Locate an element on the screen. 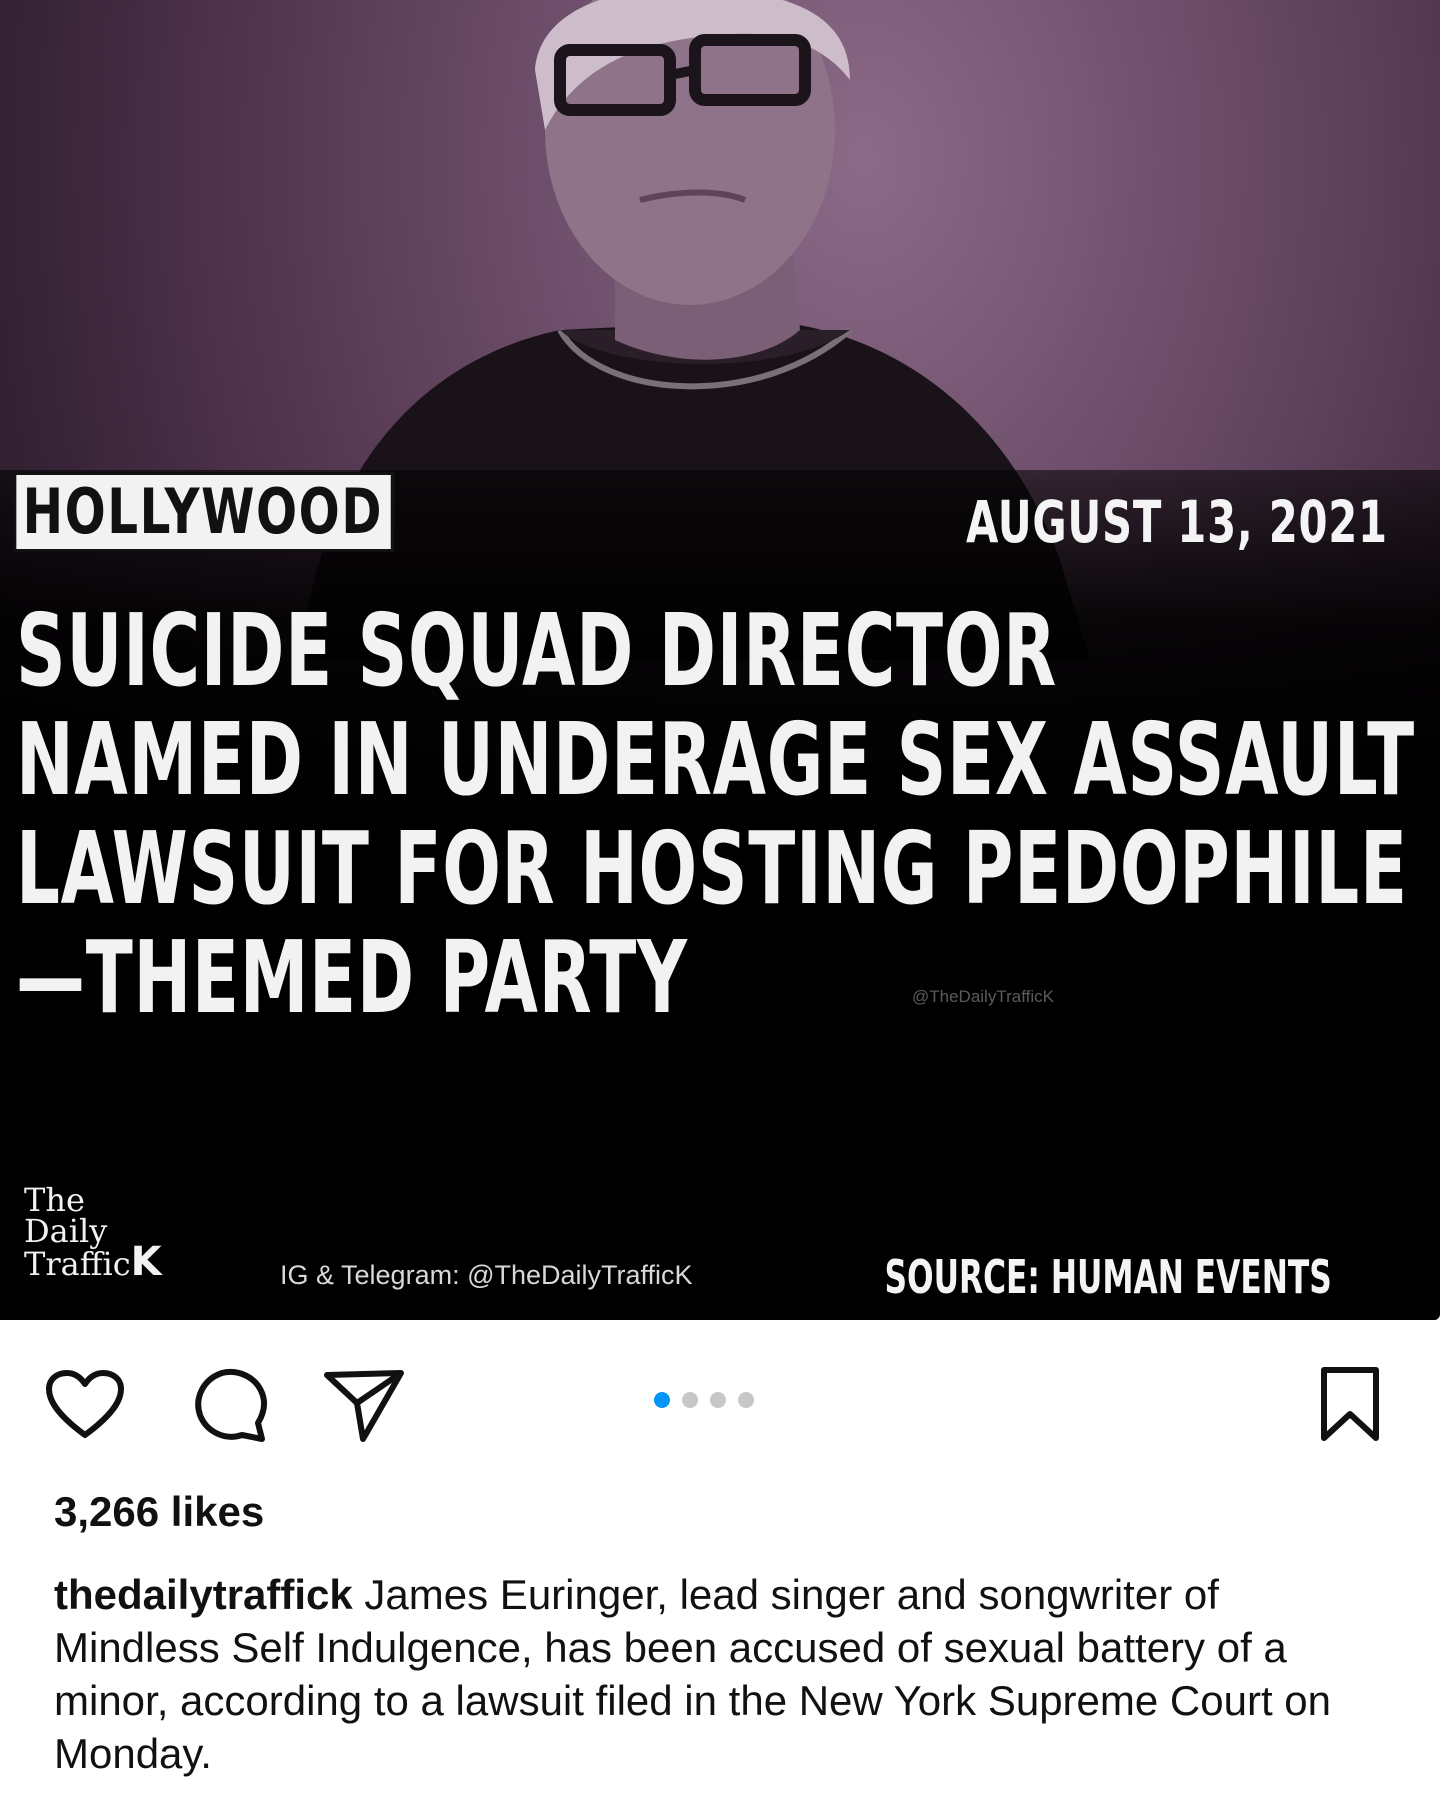 The height and width of the screenshot is (1801, 1440). comment-button is located at coordinates (230, 1405).